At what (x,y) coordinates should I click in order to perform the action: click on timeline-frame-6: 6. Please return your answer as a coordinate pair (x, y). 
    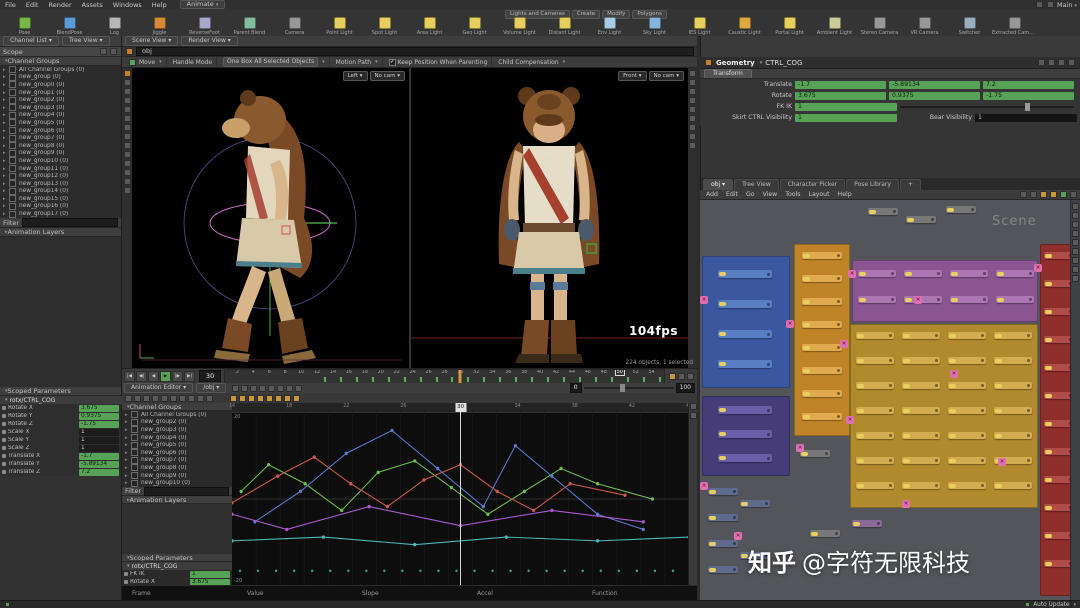
    Looking at the image, I should click on (269, 372).